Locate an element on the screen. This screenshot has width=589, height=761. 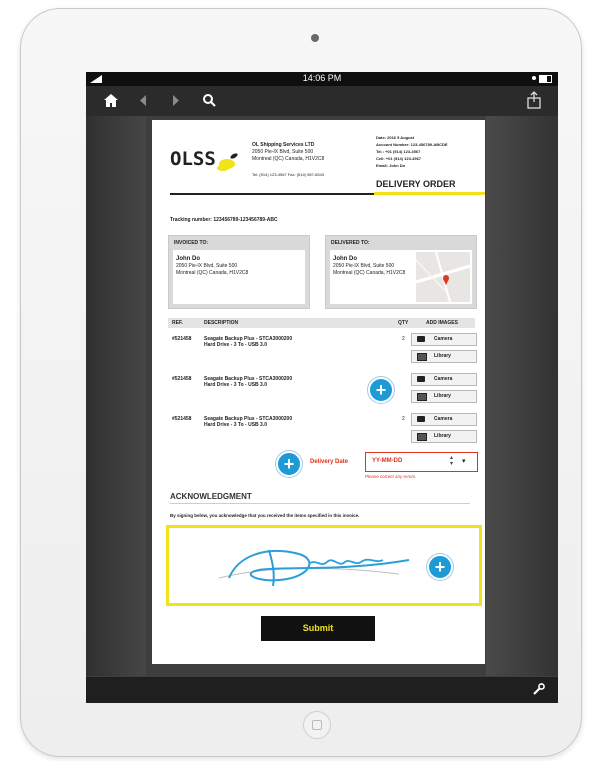
ack-title: ACKNOWLEDGMENT is located at coordinates (211, 496).